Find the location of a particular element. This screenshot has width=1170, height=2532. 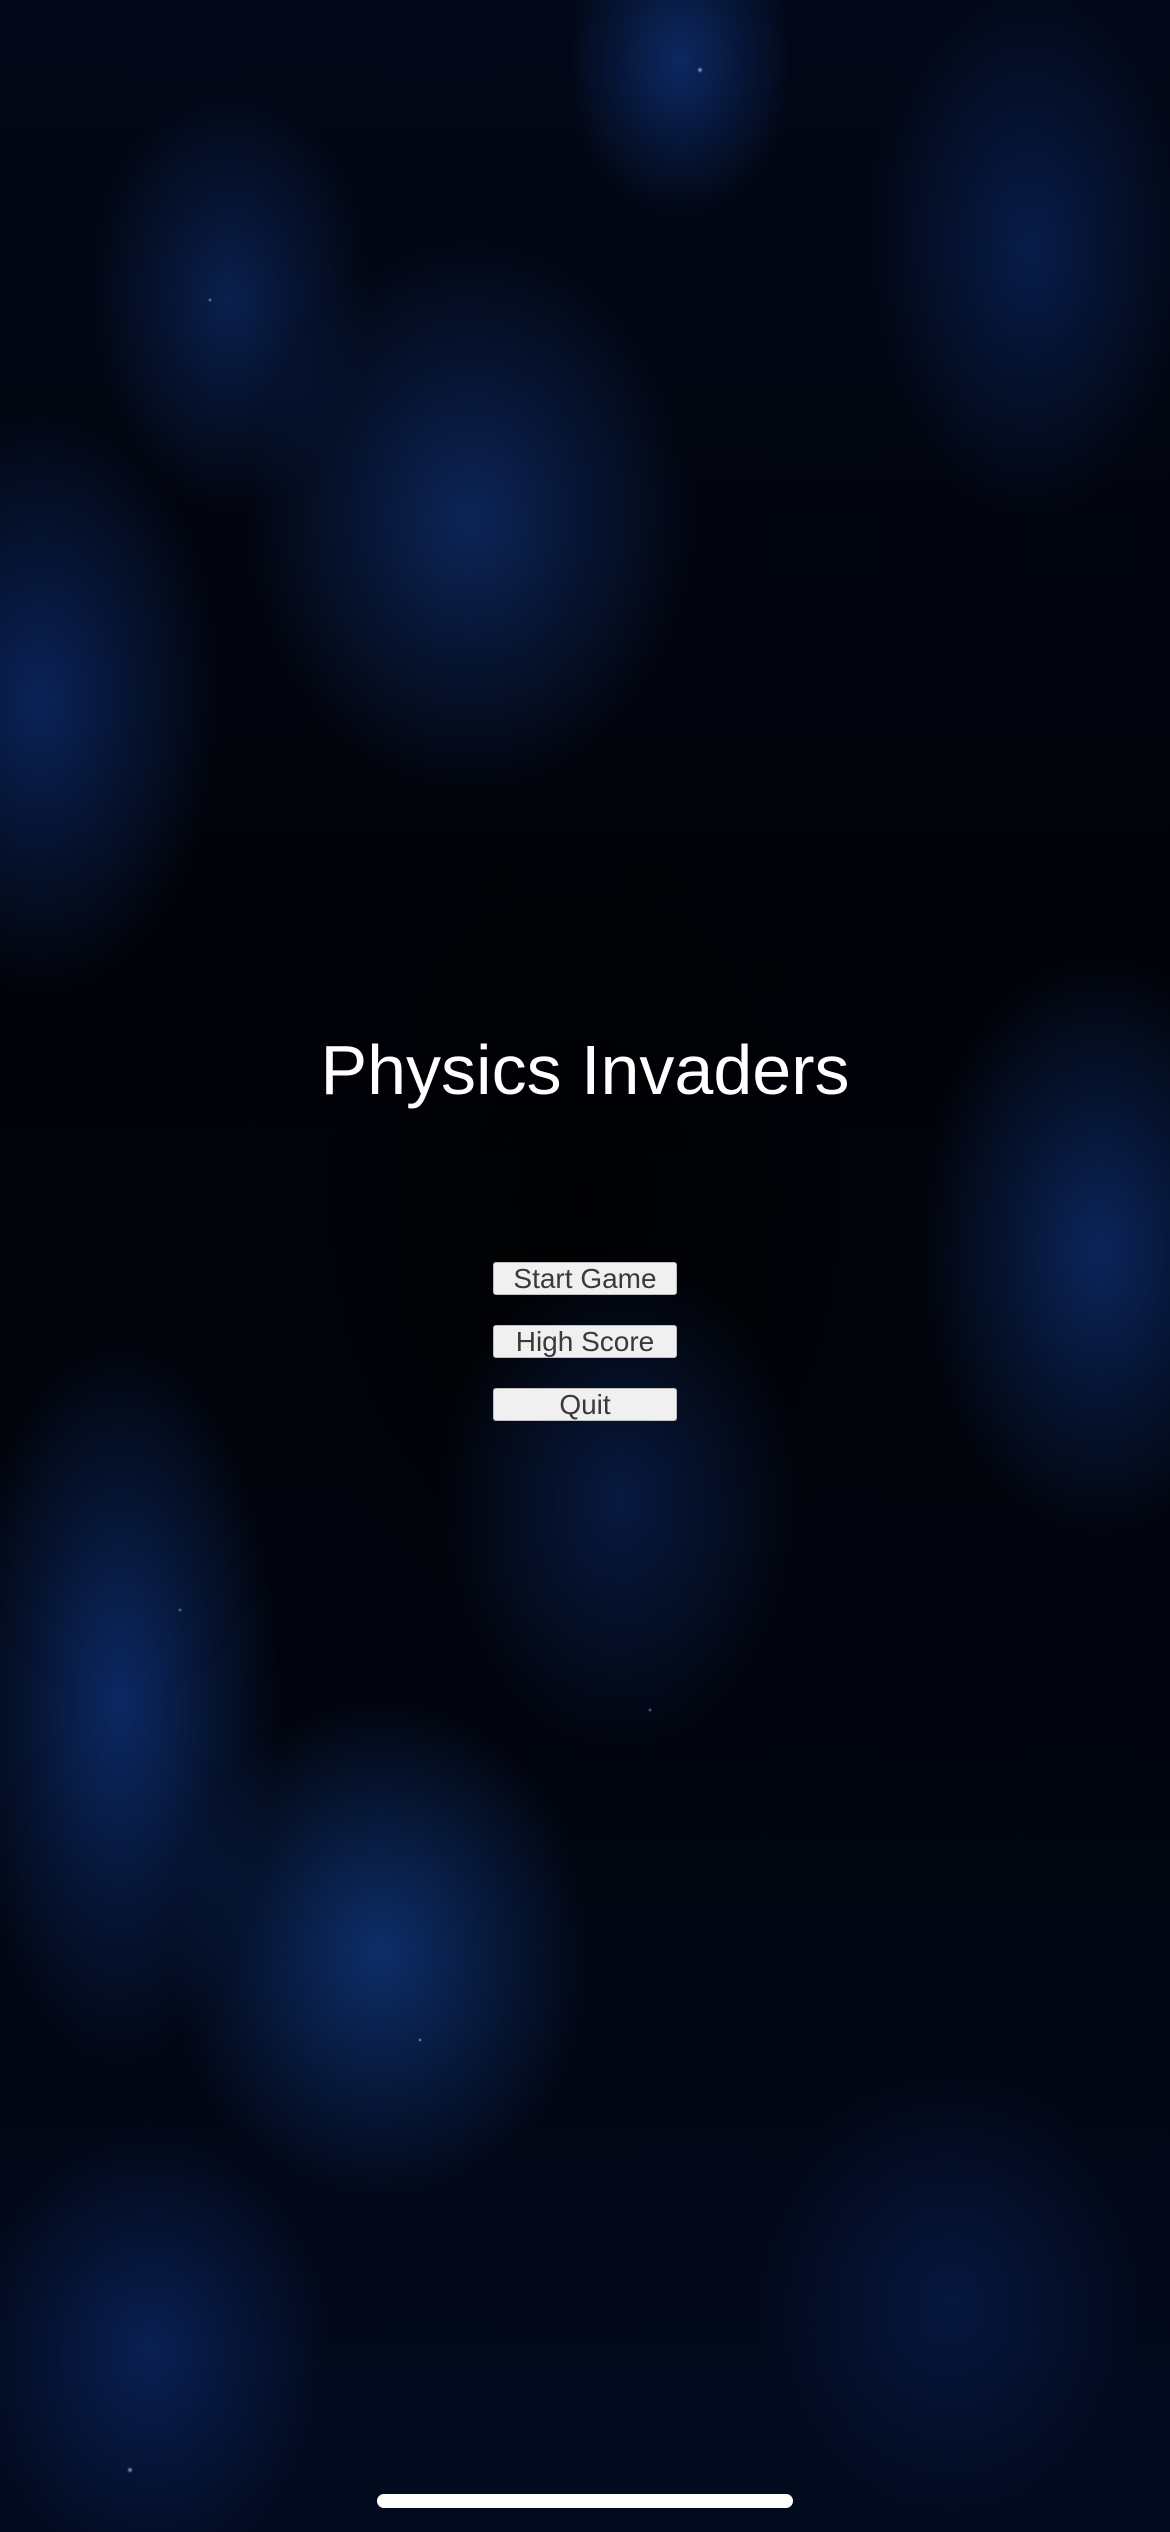

home-indicator is located at coordinates (585, 2501).